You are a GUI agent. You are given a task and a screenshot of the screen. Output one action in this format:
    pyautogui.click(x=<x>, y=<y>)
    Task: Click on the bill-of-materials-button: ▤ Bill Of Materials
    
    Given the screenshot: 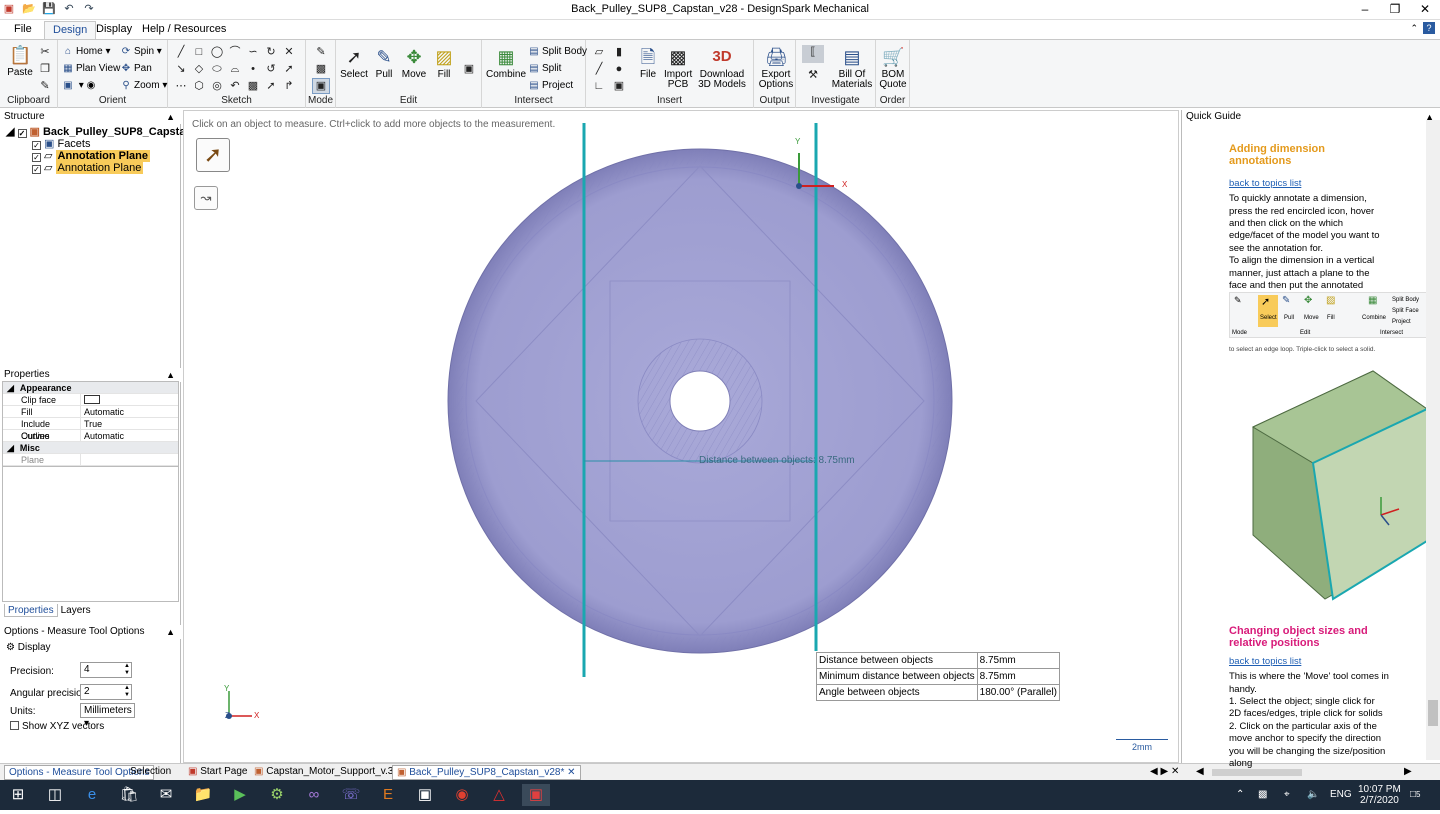 What is the action you would take?
    pyautogui.click(x=852, y=68)
    